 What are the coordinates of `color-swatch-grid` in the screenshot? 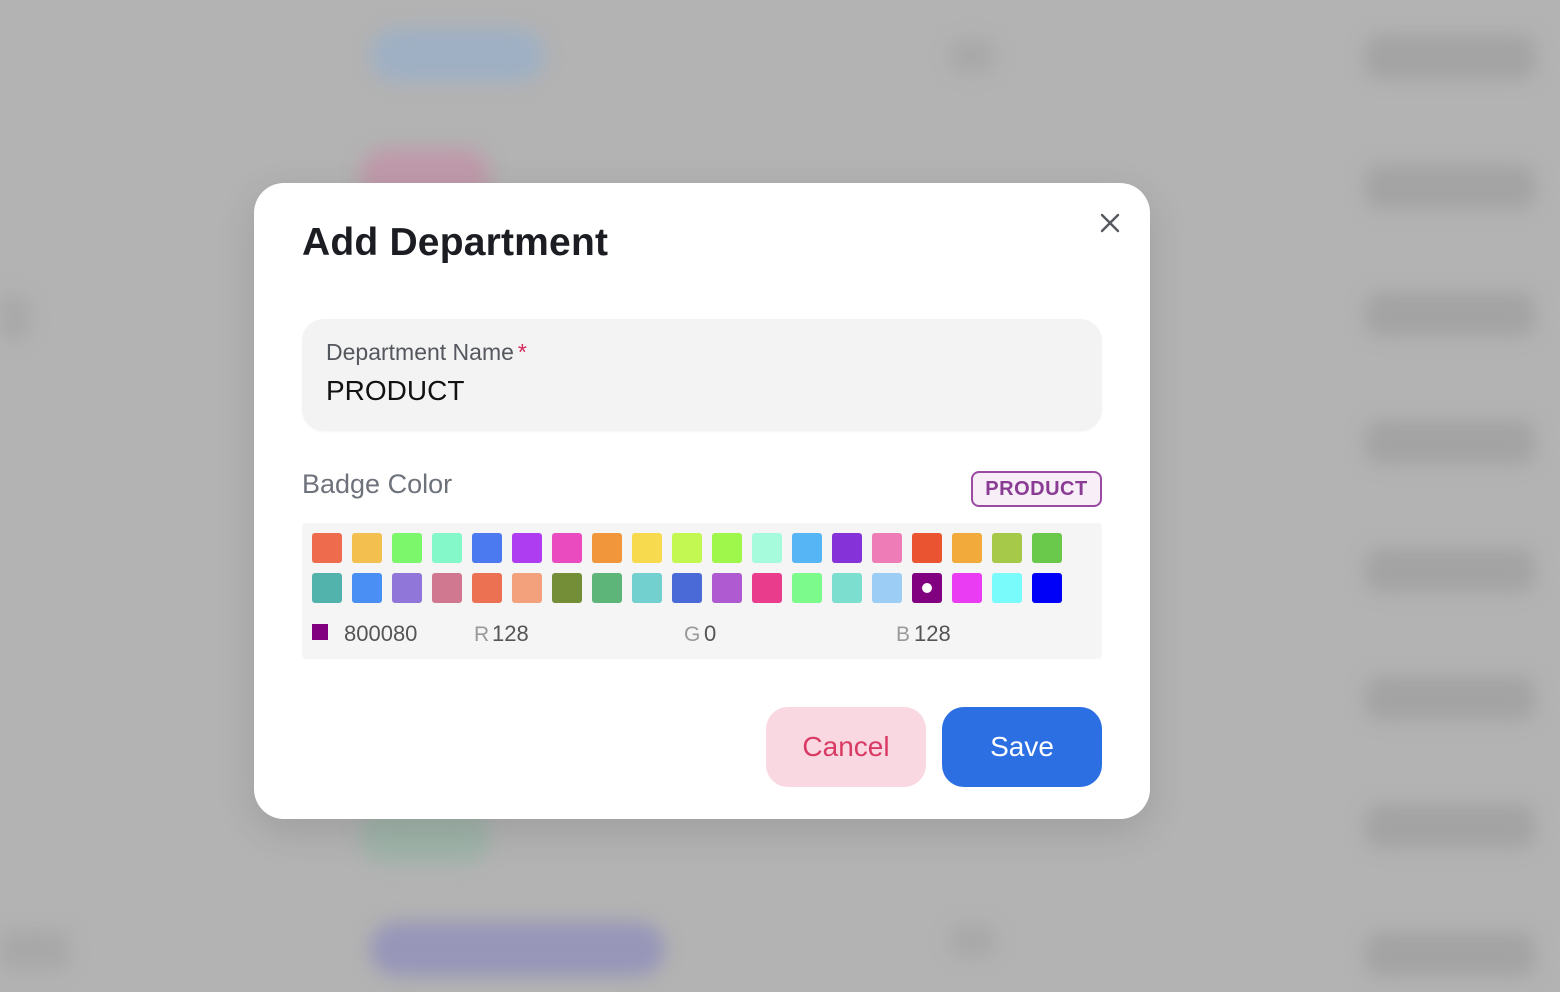 It's located at (687, 568).